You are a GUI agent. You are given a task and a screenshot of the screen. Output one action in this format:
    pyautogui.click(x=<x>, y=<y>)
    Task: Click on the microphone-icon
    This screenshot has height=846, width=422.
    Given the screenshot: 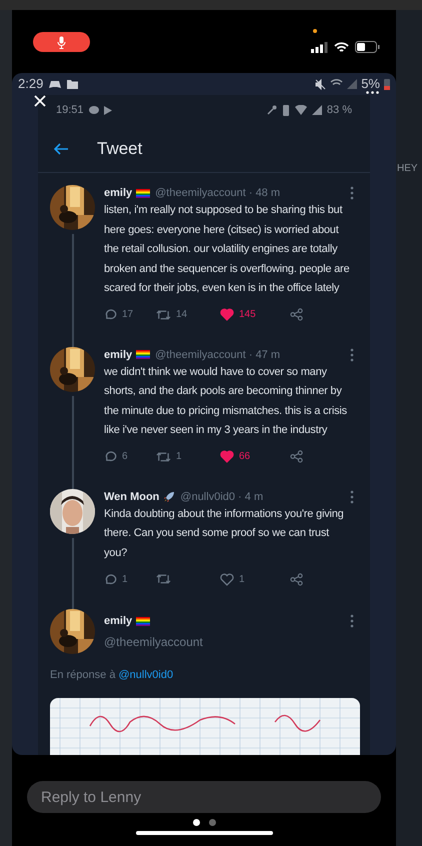 What is the action you would take?
    pyautogui.click(x=61, y=42)
    